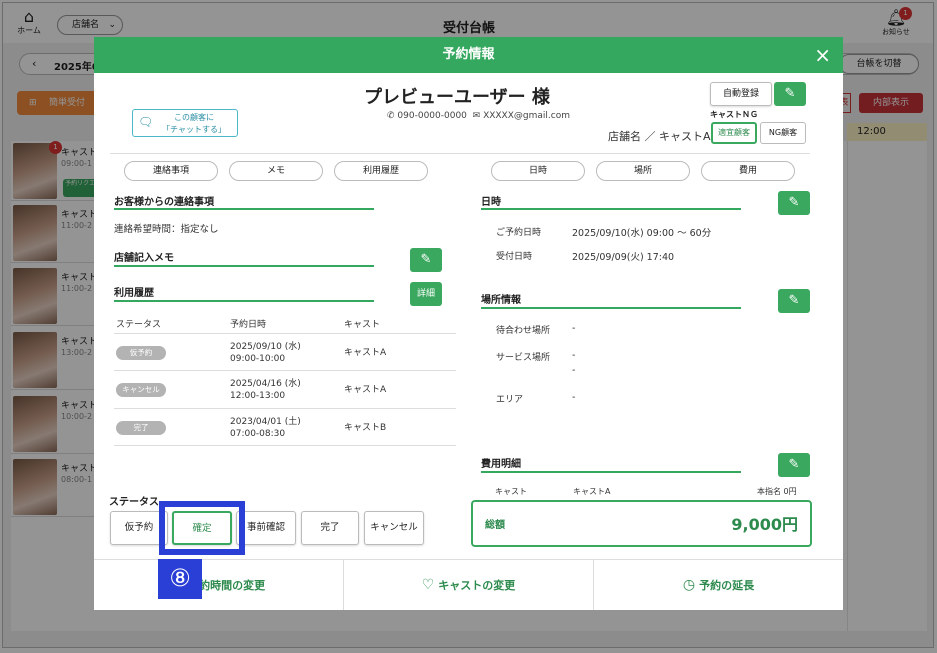 The width and height of the screenshot is (937, 653). I want to click on edit-cost-button: ✎, so click(794, 465).